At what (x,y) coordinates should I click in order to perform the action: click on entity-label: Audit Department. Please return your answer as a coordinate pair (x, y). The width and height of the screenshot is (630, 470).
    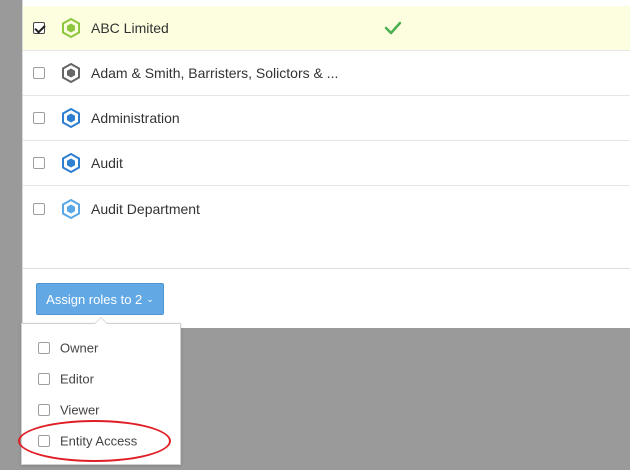
    Looking at the image, I should click on (145, 208).